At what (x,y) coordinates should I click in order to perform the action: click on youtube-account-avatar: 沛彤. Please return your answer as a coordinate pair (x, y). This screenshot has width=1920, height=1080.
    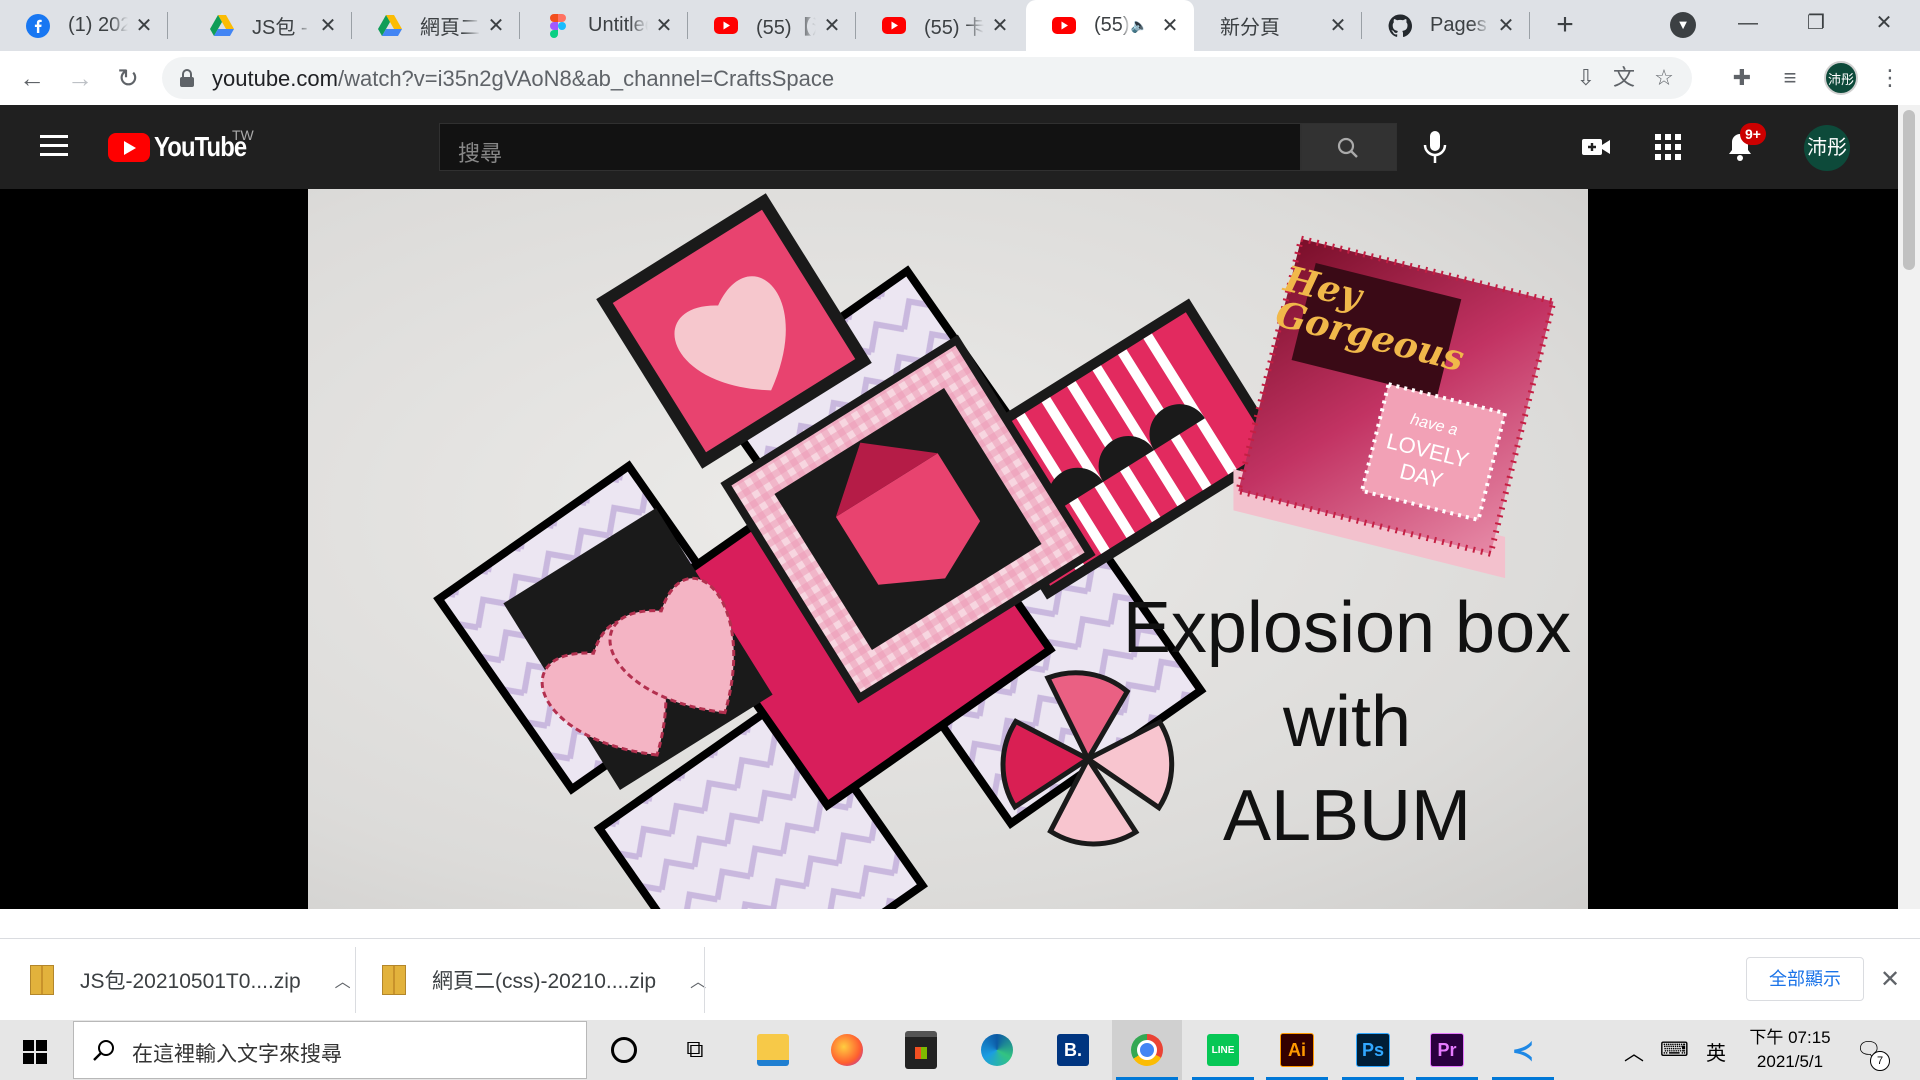
    Looking at the image, I should click on (1827, 148).